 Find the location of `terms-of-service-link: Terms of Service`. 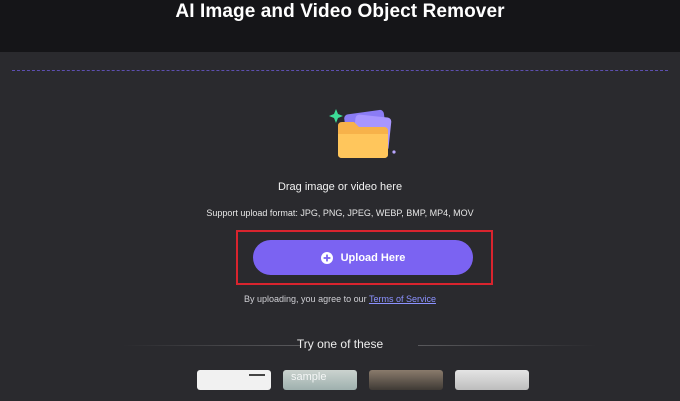

terms-of-service-link: Terms of Service is located at coordinates (402, 299).